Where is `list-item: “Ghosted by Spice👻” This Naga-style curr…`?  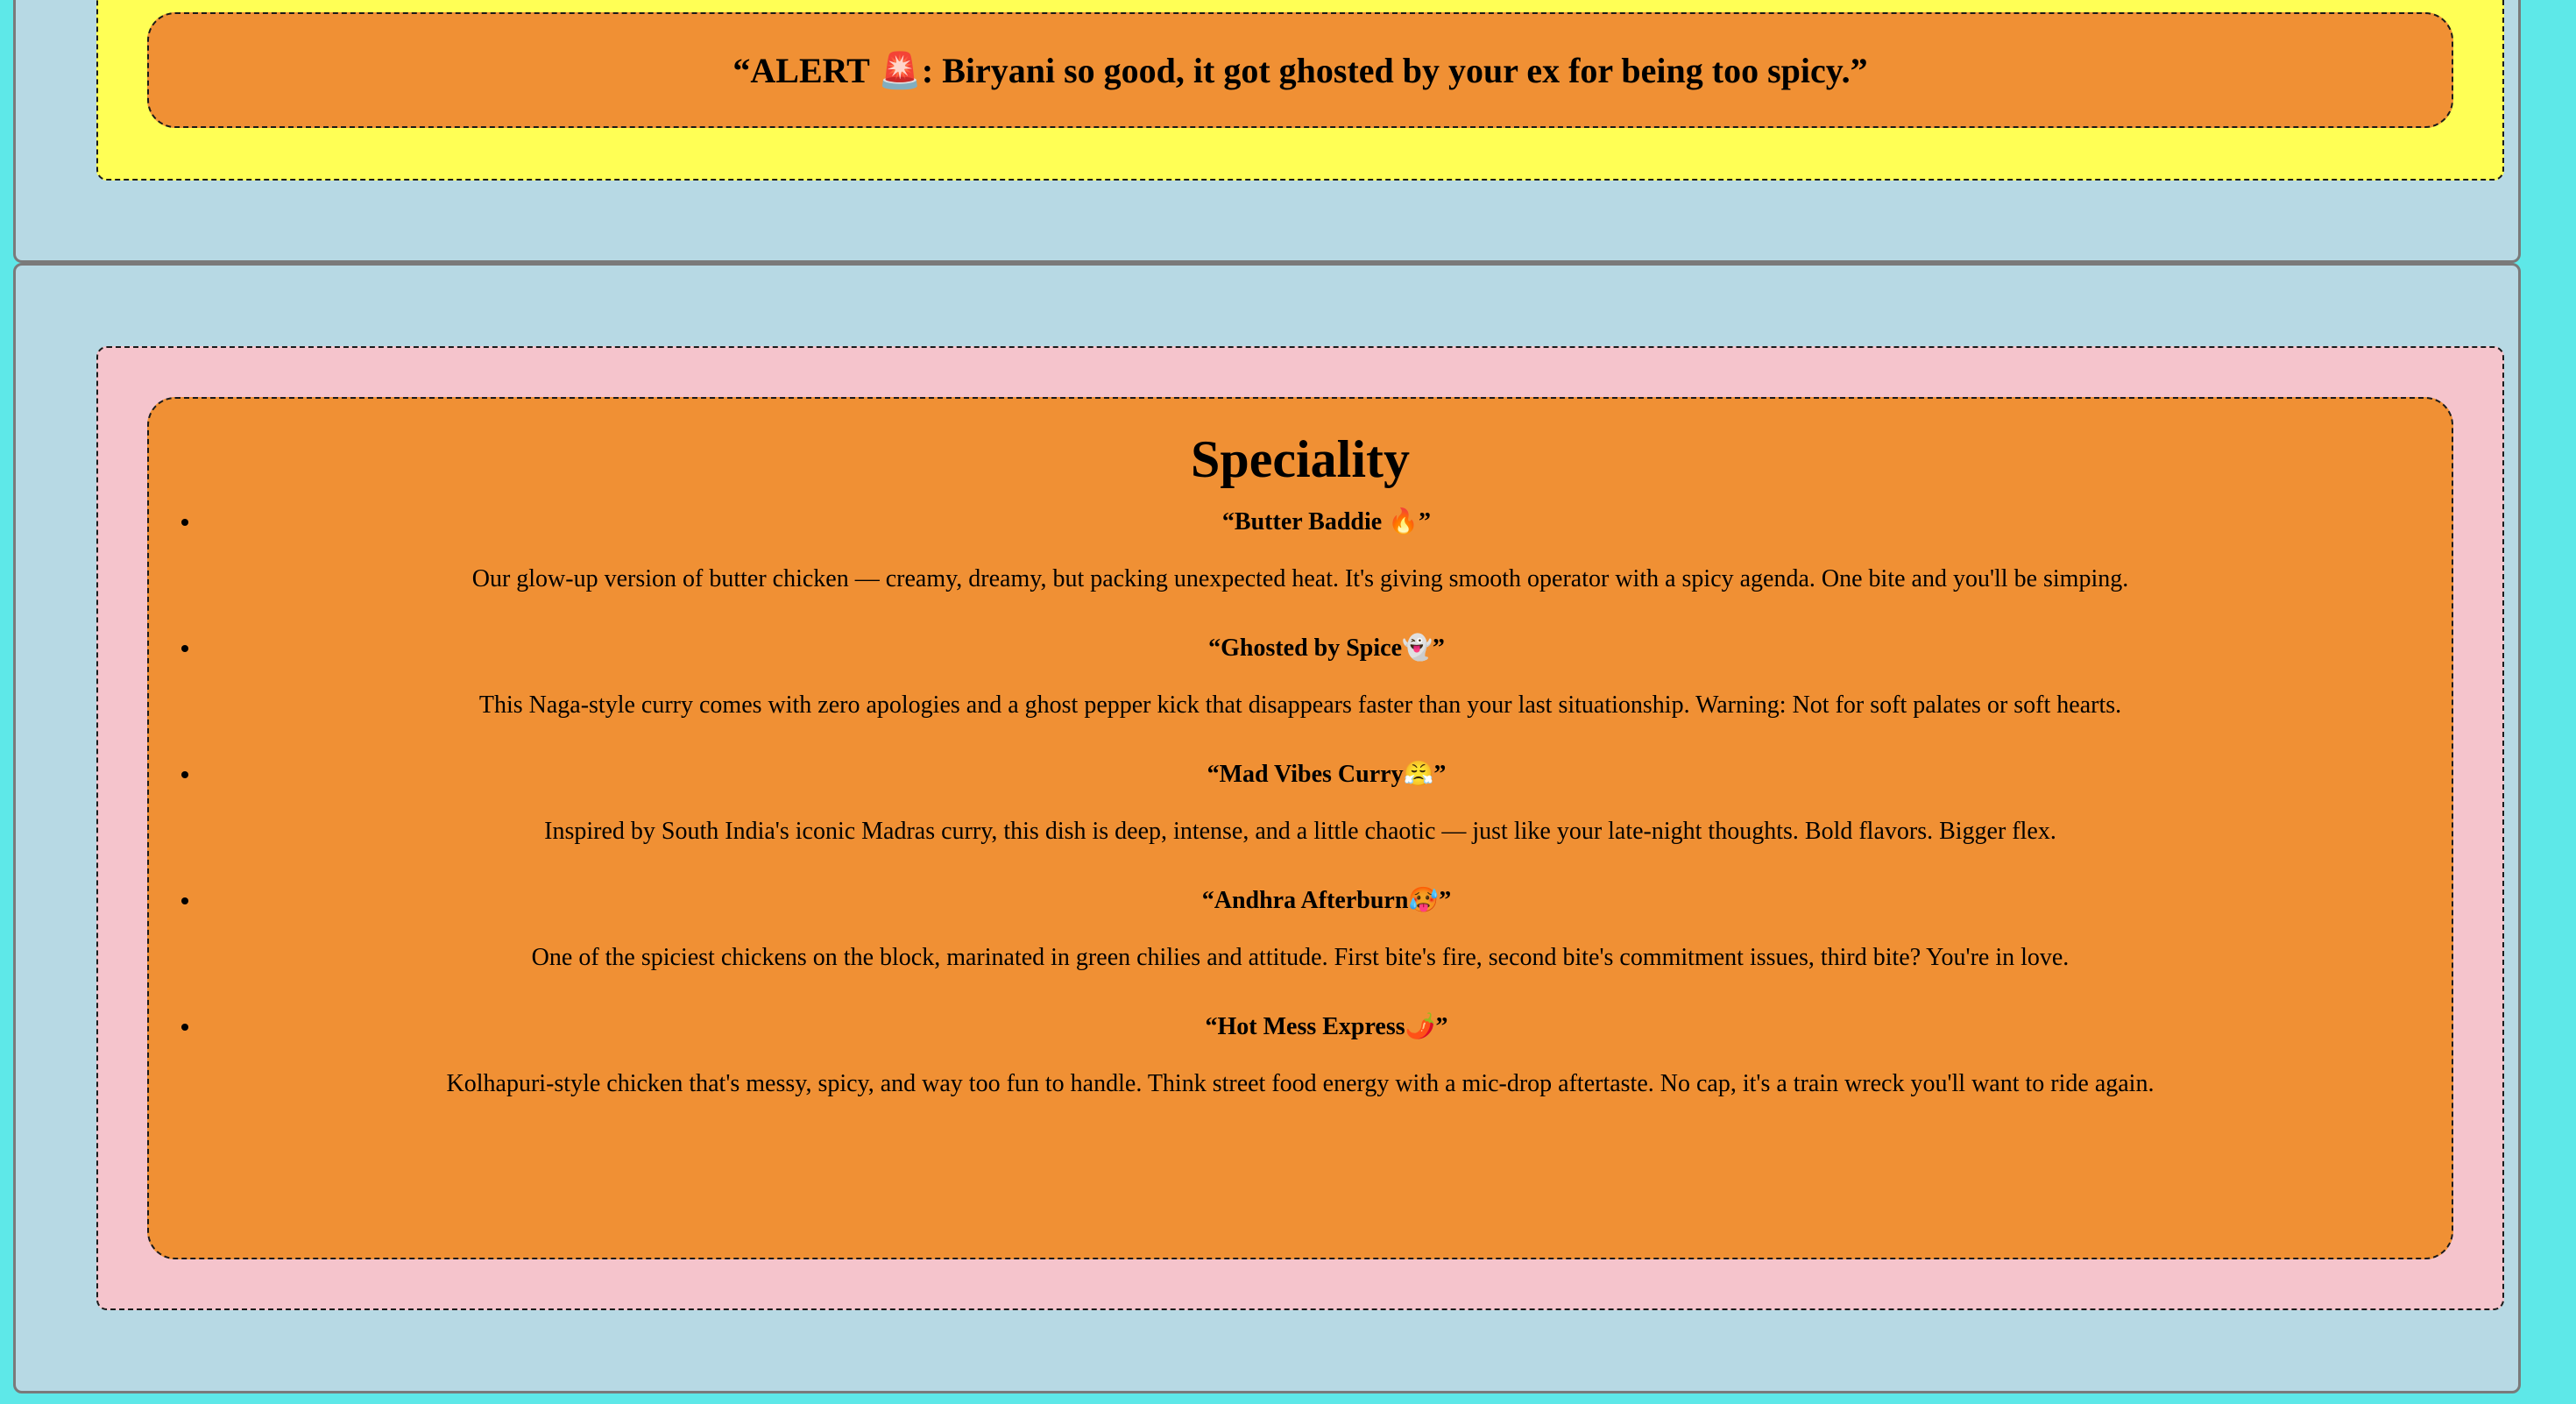 list-item: “Ghosted by Spice👻” This Naga-style curr… is located at coordinates (1327, 677).